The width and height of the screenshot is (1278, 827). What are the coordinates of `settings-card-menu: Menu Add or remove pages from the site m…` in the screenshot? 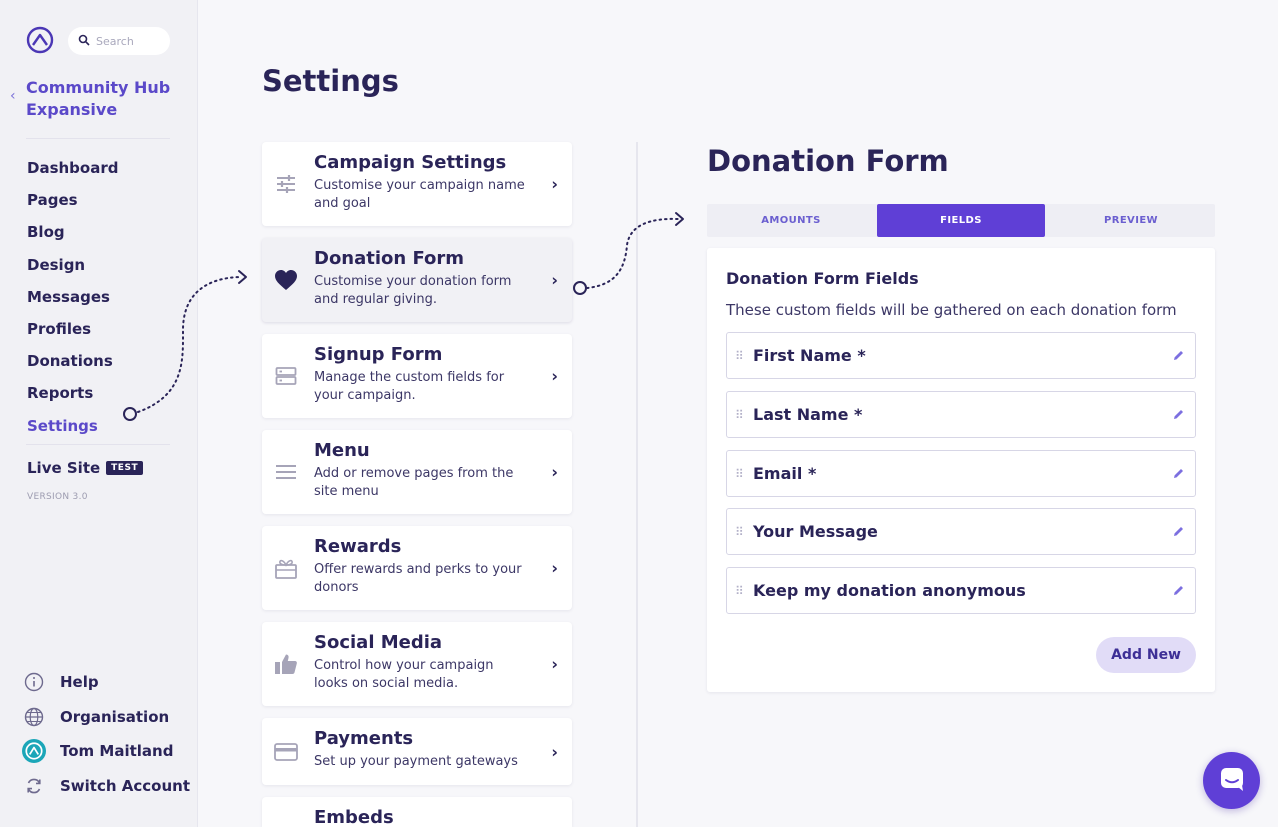 It's located at (417, 472).